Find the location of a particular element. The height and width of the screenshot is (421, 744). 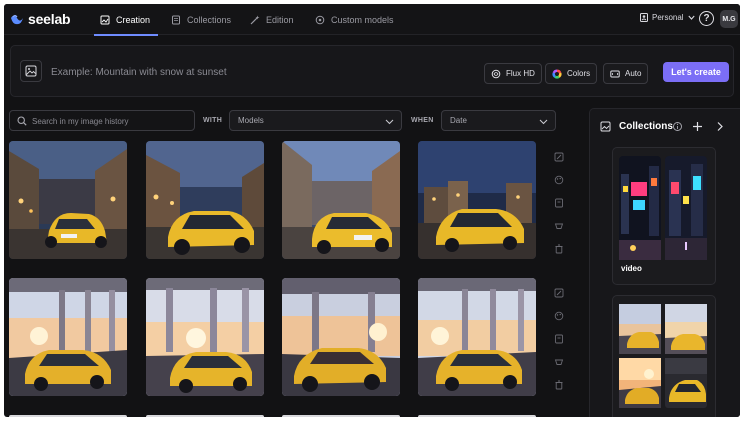

collection-card-r5: R5 is located at coordinates (664, 356).